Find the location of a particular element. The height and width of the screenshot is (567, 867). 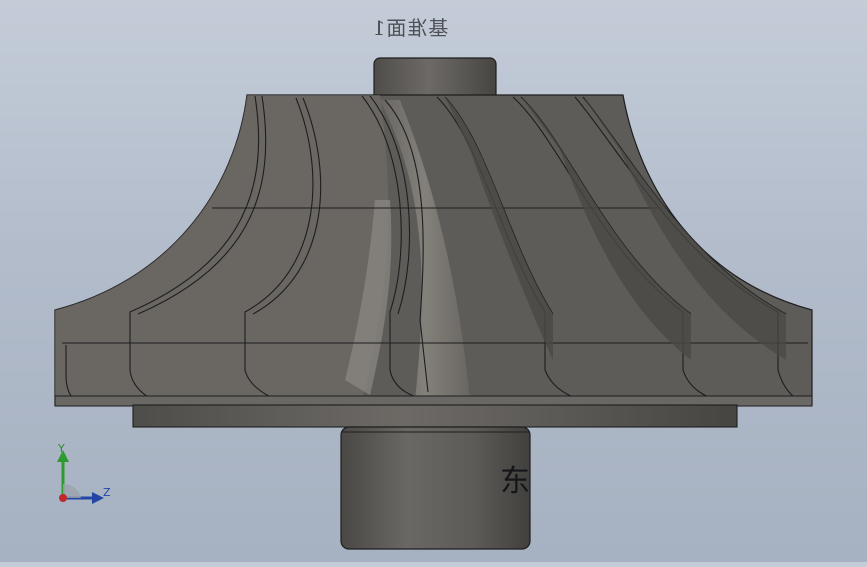

z-axis-label: Z is located at coordinates (107, 492).